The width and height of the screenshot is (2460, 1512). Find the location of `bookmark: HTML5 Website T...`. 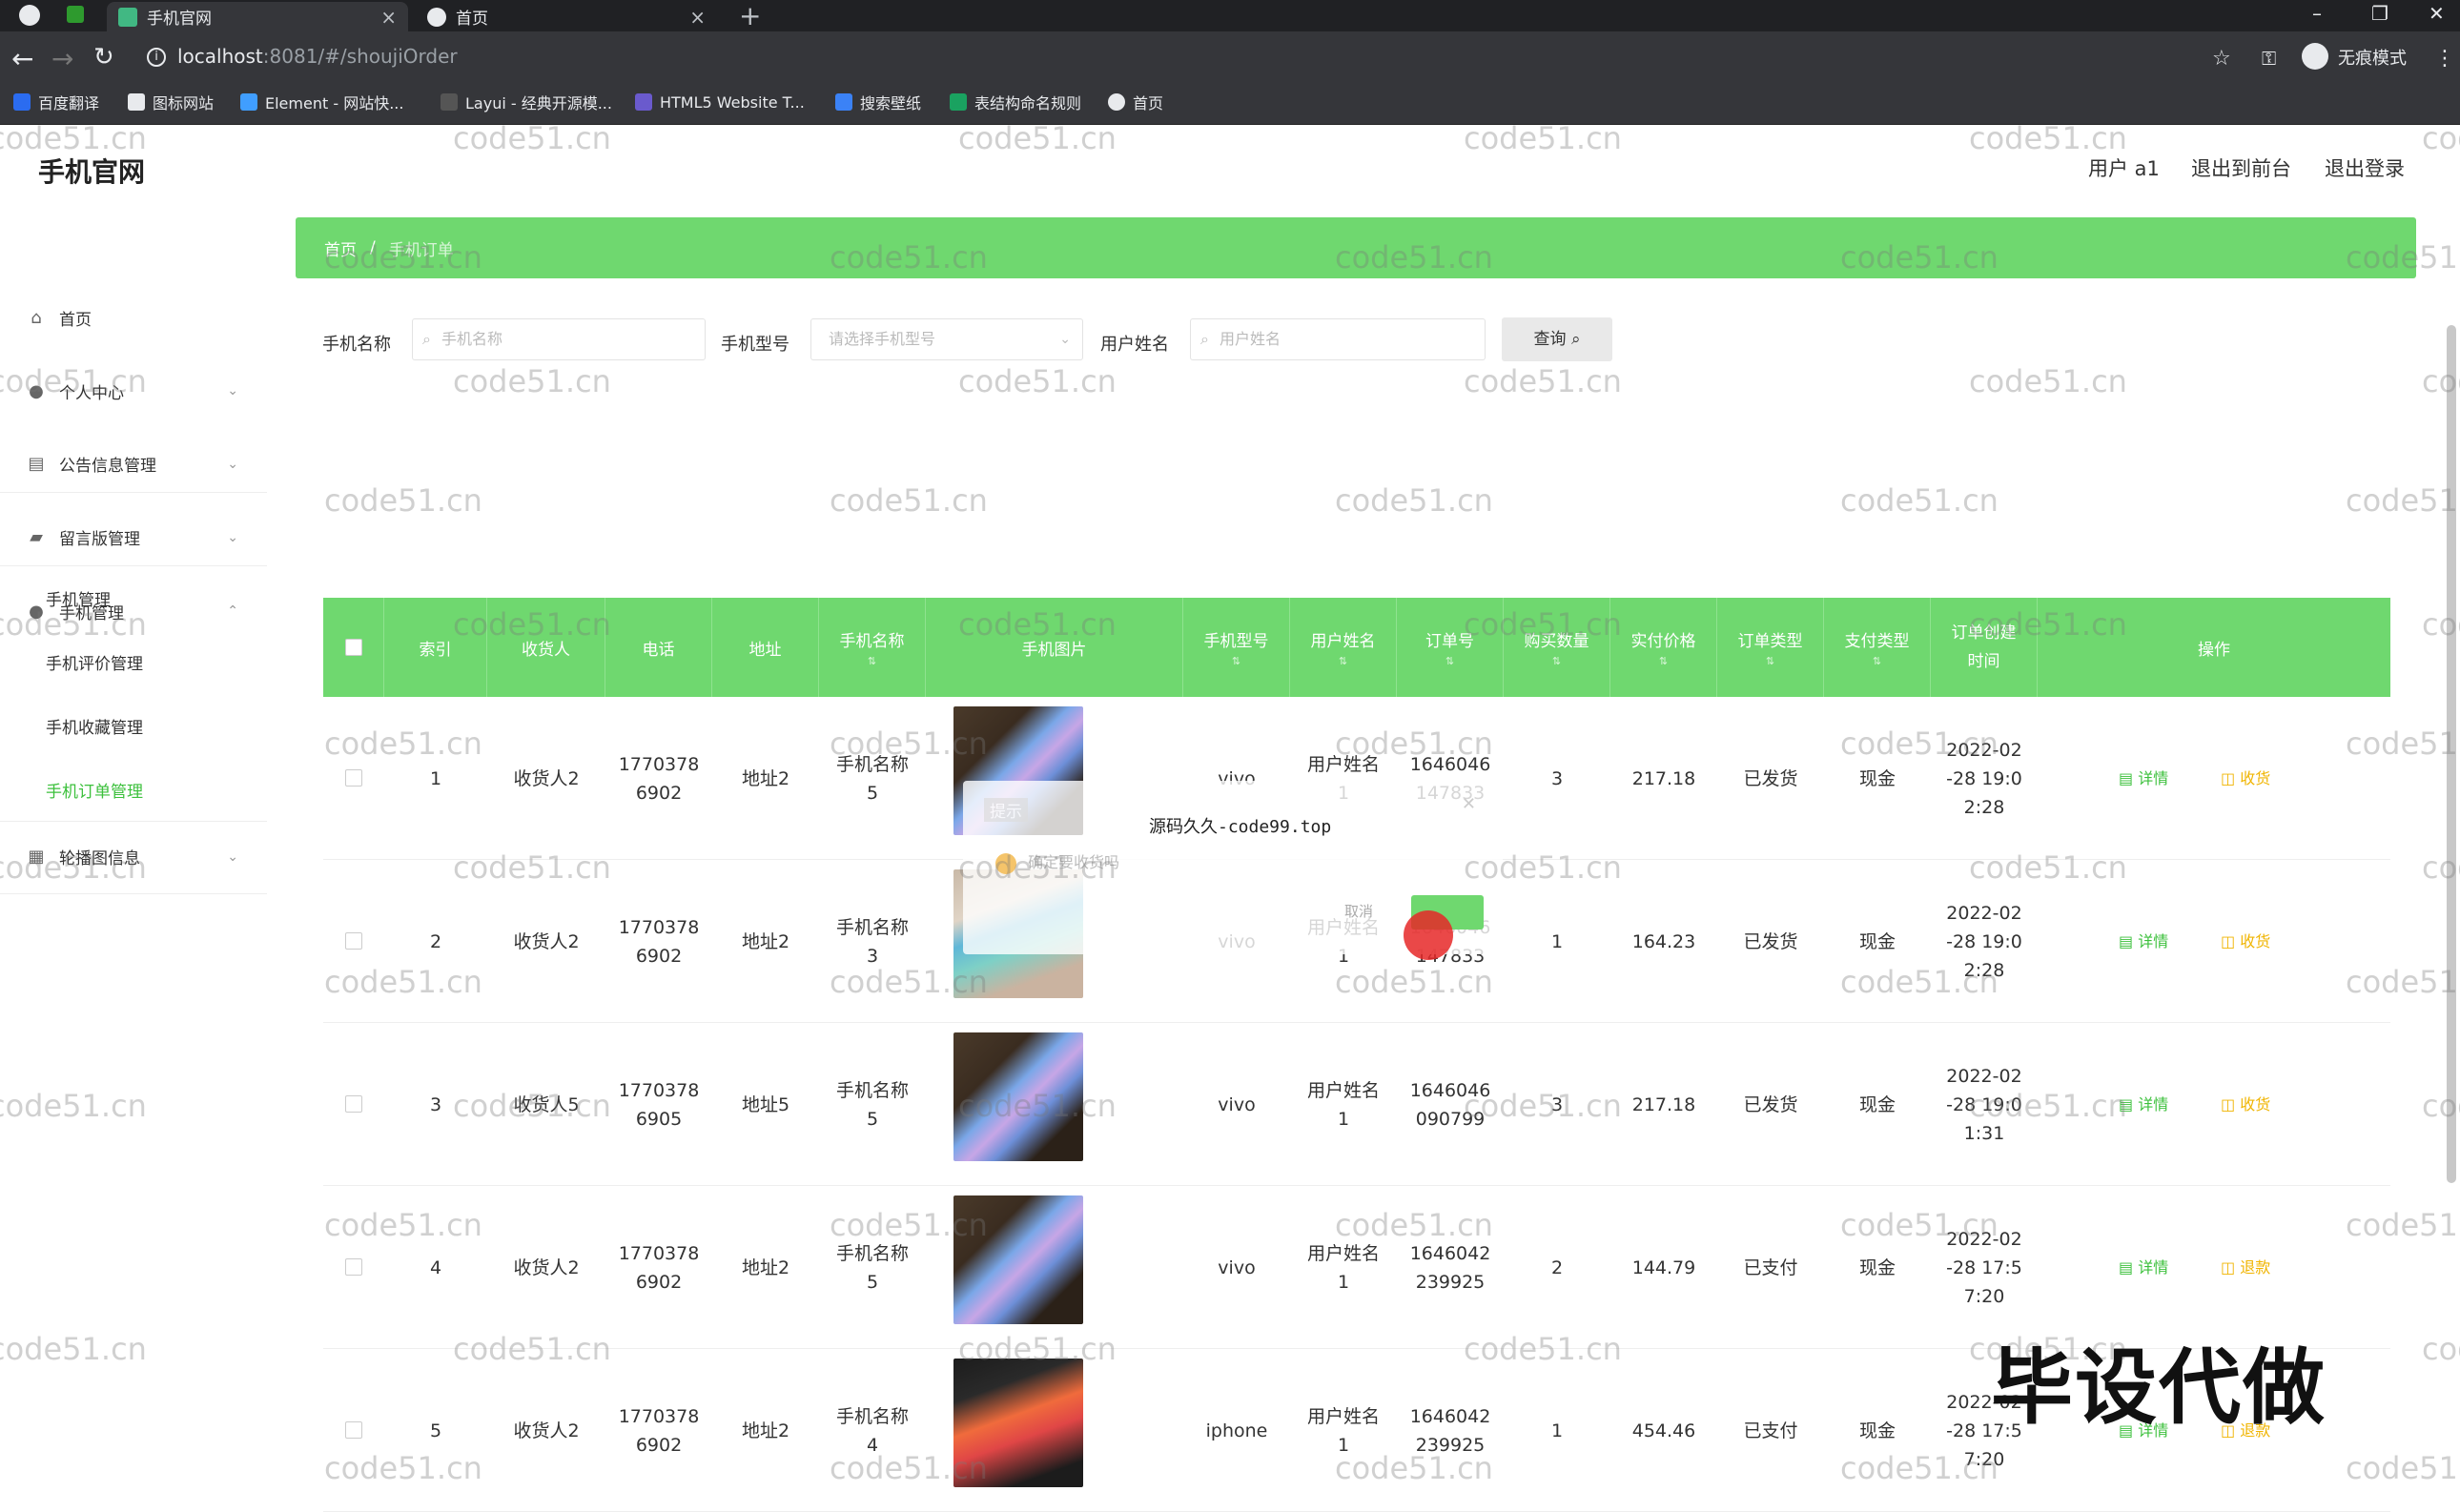

bookmark: HTML5 Website T... is located at coordinates (720, 102).